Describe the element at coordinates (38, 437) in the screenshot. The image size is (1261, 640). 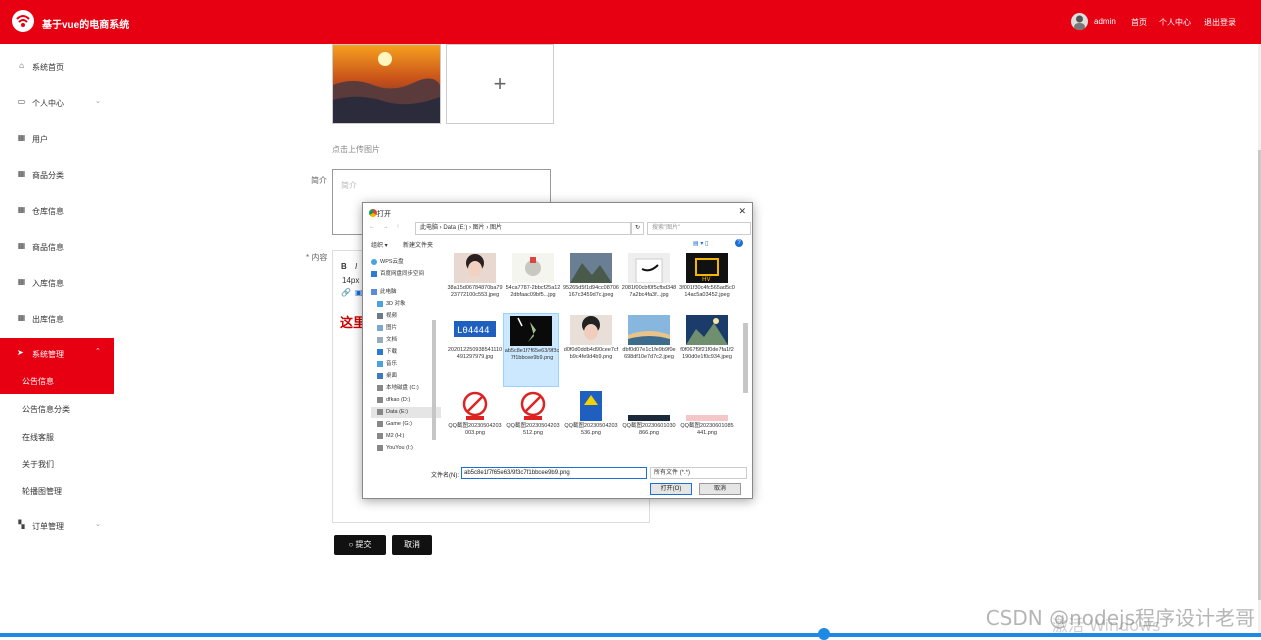
I see `sidebar-subitem-service: 在线客服` at that location.